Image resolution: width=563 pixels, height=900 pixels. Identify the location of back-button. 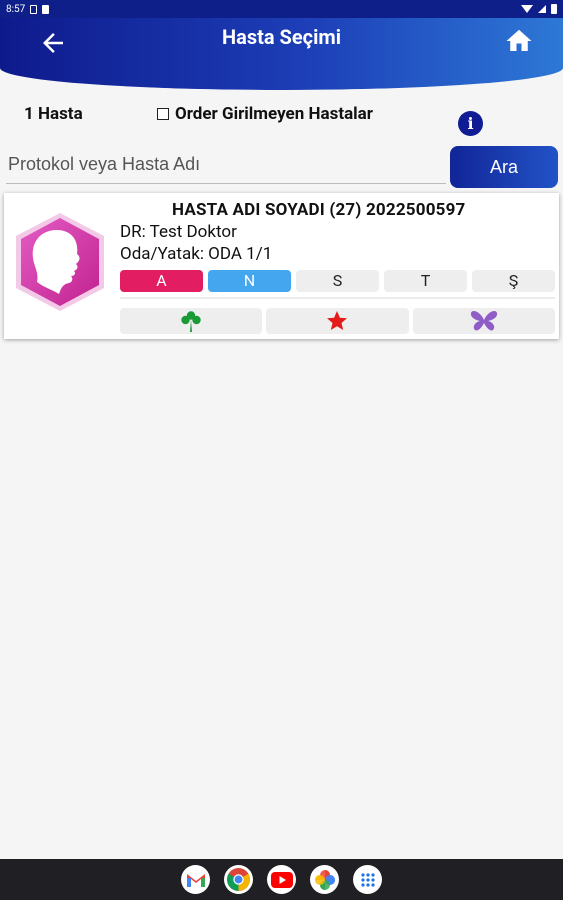
(53, 43).